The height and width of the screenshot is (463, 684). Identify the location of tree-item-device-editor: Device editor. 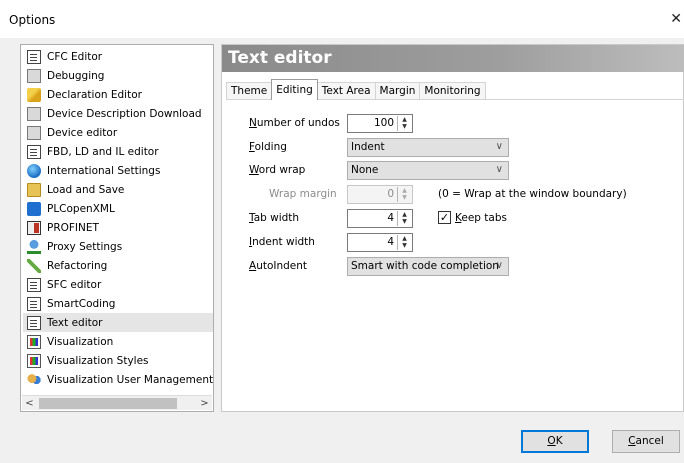
(118, 132).